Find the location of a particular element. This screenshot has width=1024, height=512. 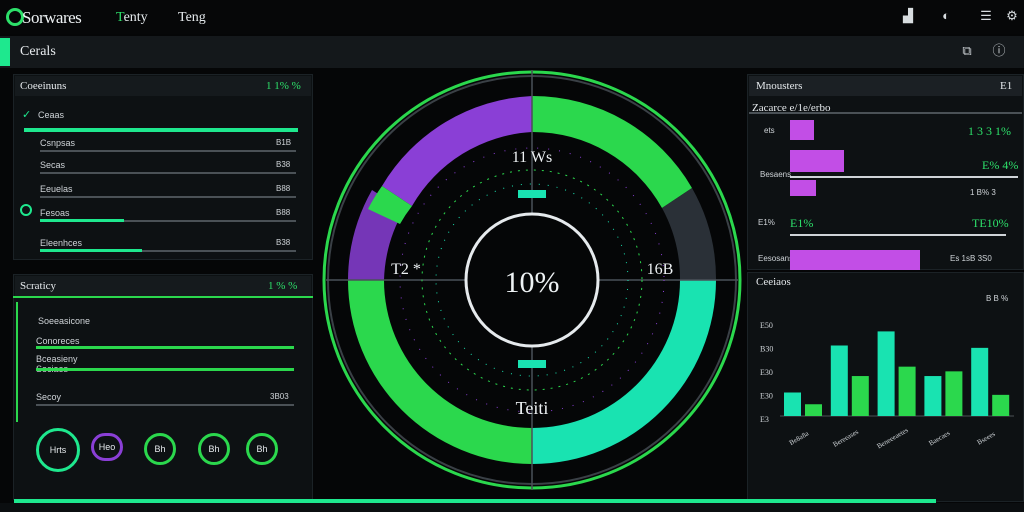

right-row-5-value: Es 1sB 3S0 is located at coordinates (971, 258).